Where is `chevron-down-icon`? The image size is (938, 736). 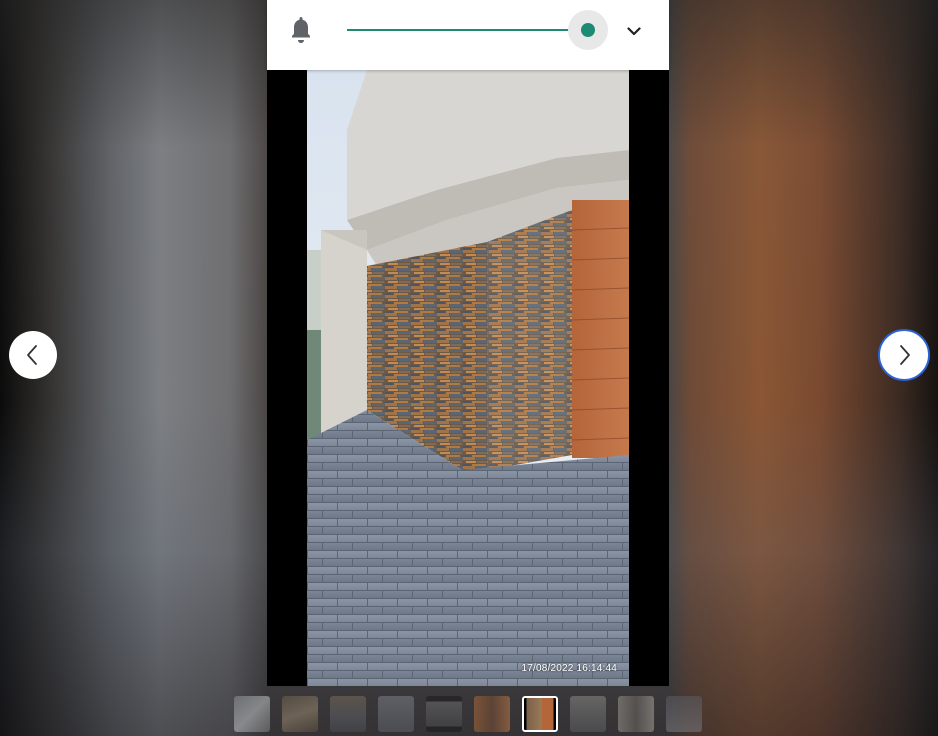 chevron-down-icon is located at coordinates (634, 31).